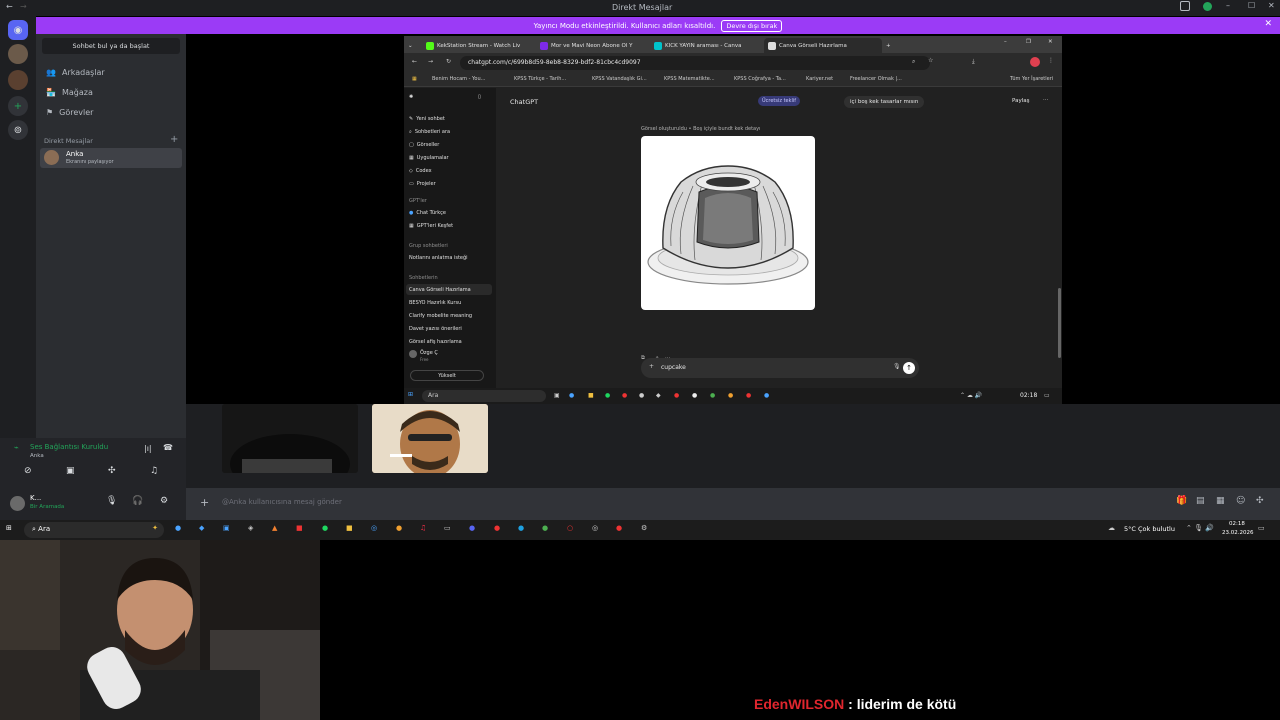  What do you see at coordinates (909, 368) in the screenshot?
I see `send-icon: ↑` at bounding box center [909, 368].